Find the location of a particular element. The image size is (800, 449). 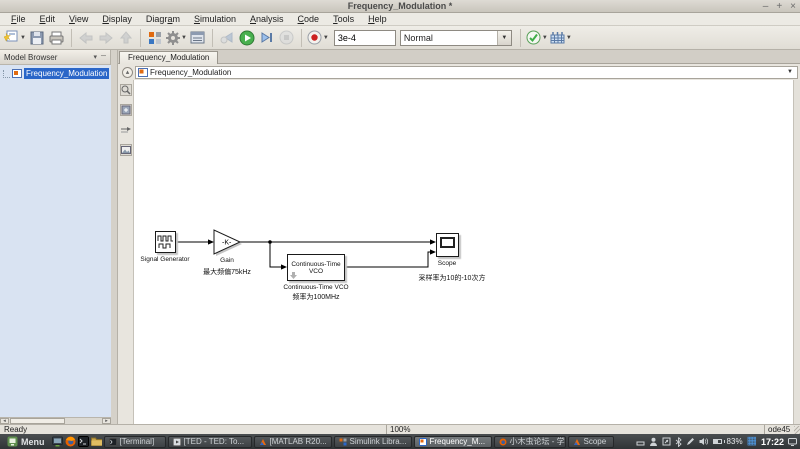

panel-splitter is located at coordinates (114, 237).